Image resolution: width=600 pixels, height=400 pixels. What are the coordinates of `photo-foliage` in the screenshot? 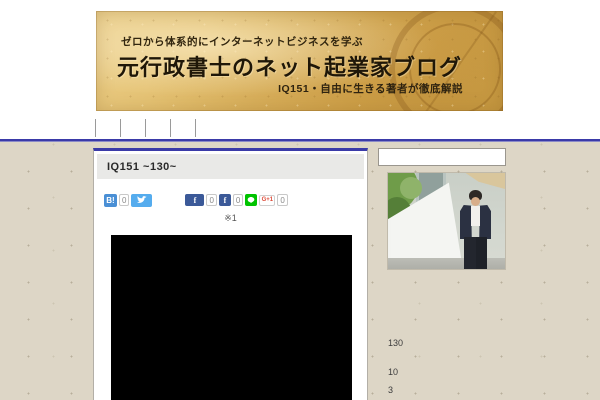 It's located at (411, 188).